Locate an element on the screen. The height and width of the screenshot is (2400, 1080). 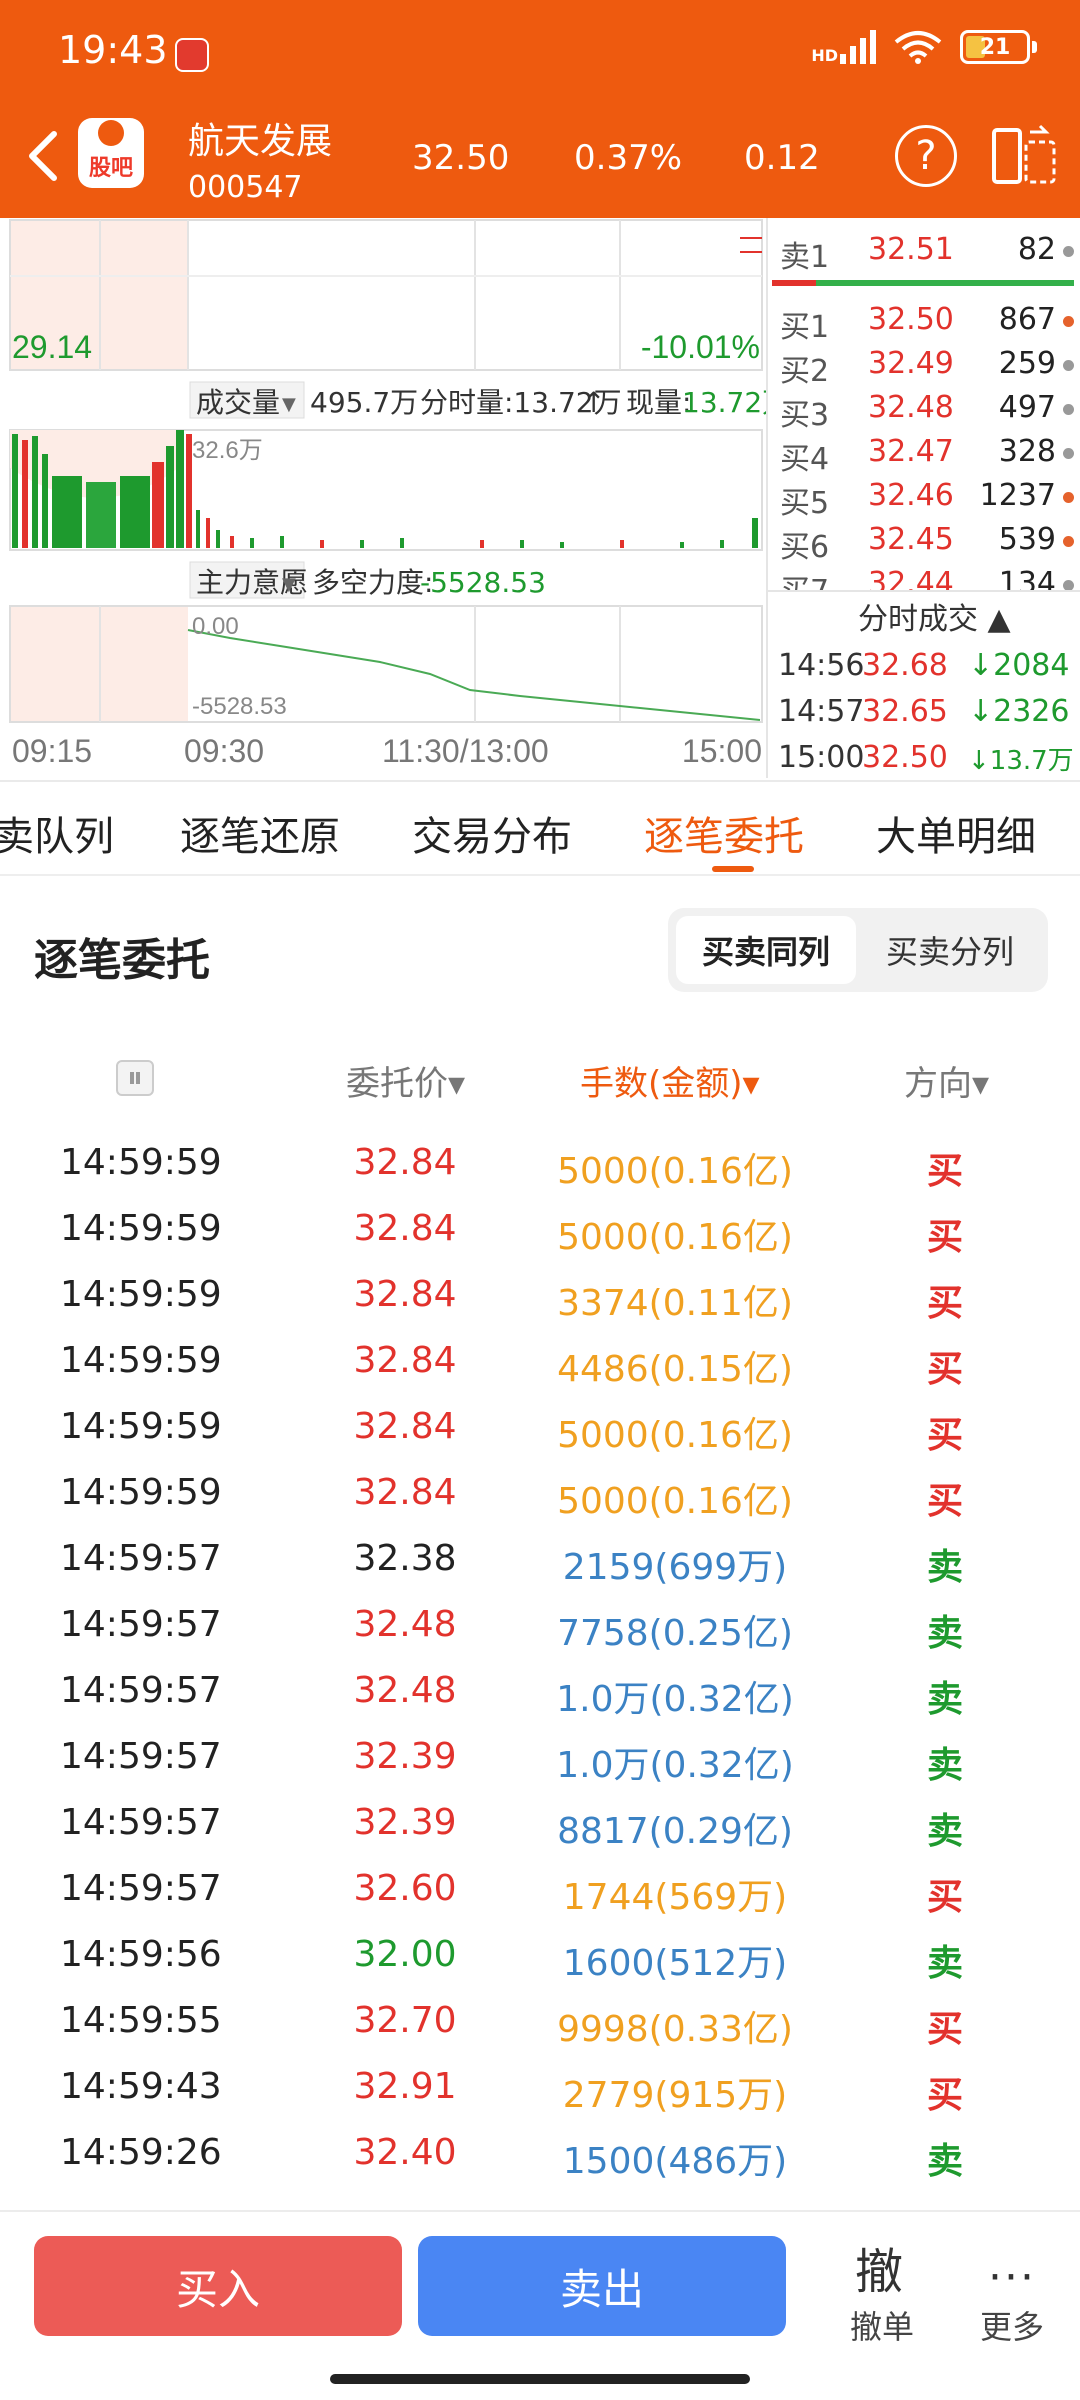
bid-price: 32.49 is located at coordinates (911, 363).